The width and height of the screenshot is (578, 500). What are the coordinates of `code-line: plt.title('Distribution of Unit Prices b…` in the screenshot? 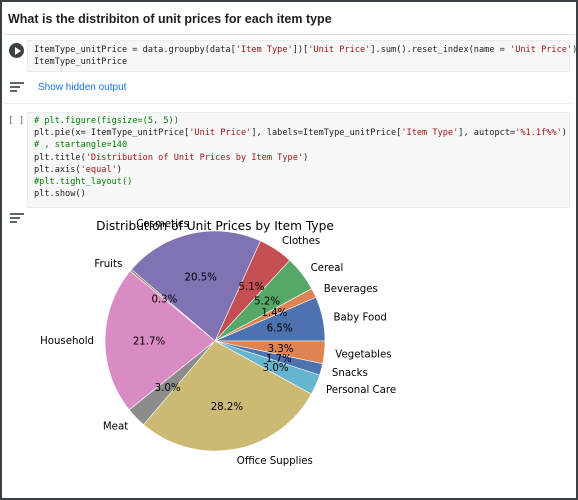 It's located at (171, 157).